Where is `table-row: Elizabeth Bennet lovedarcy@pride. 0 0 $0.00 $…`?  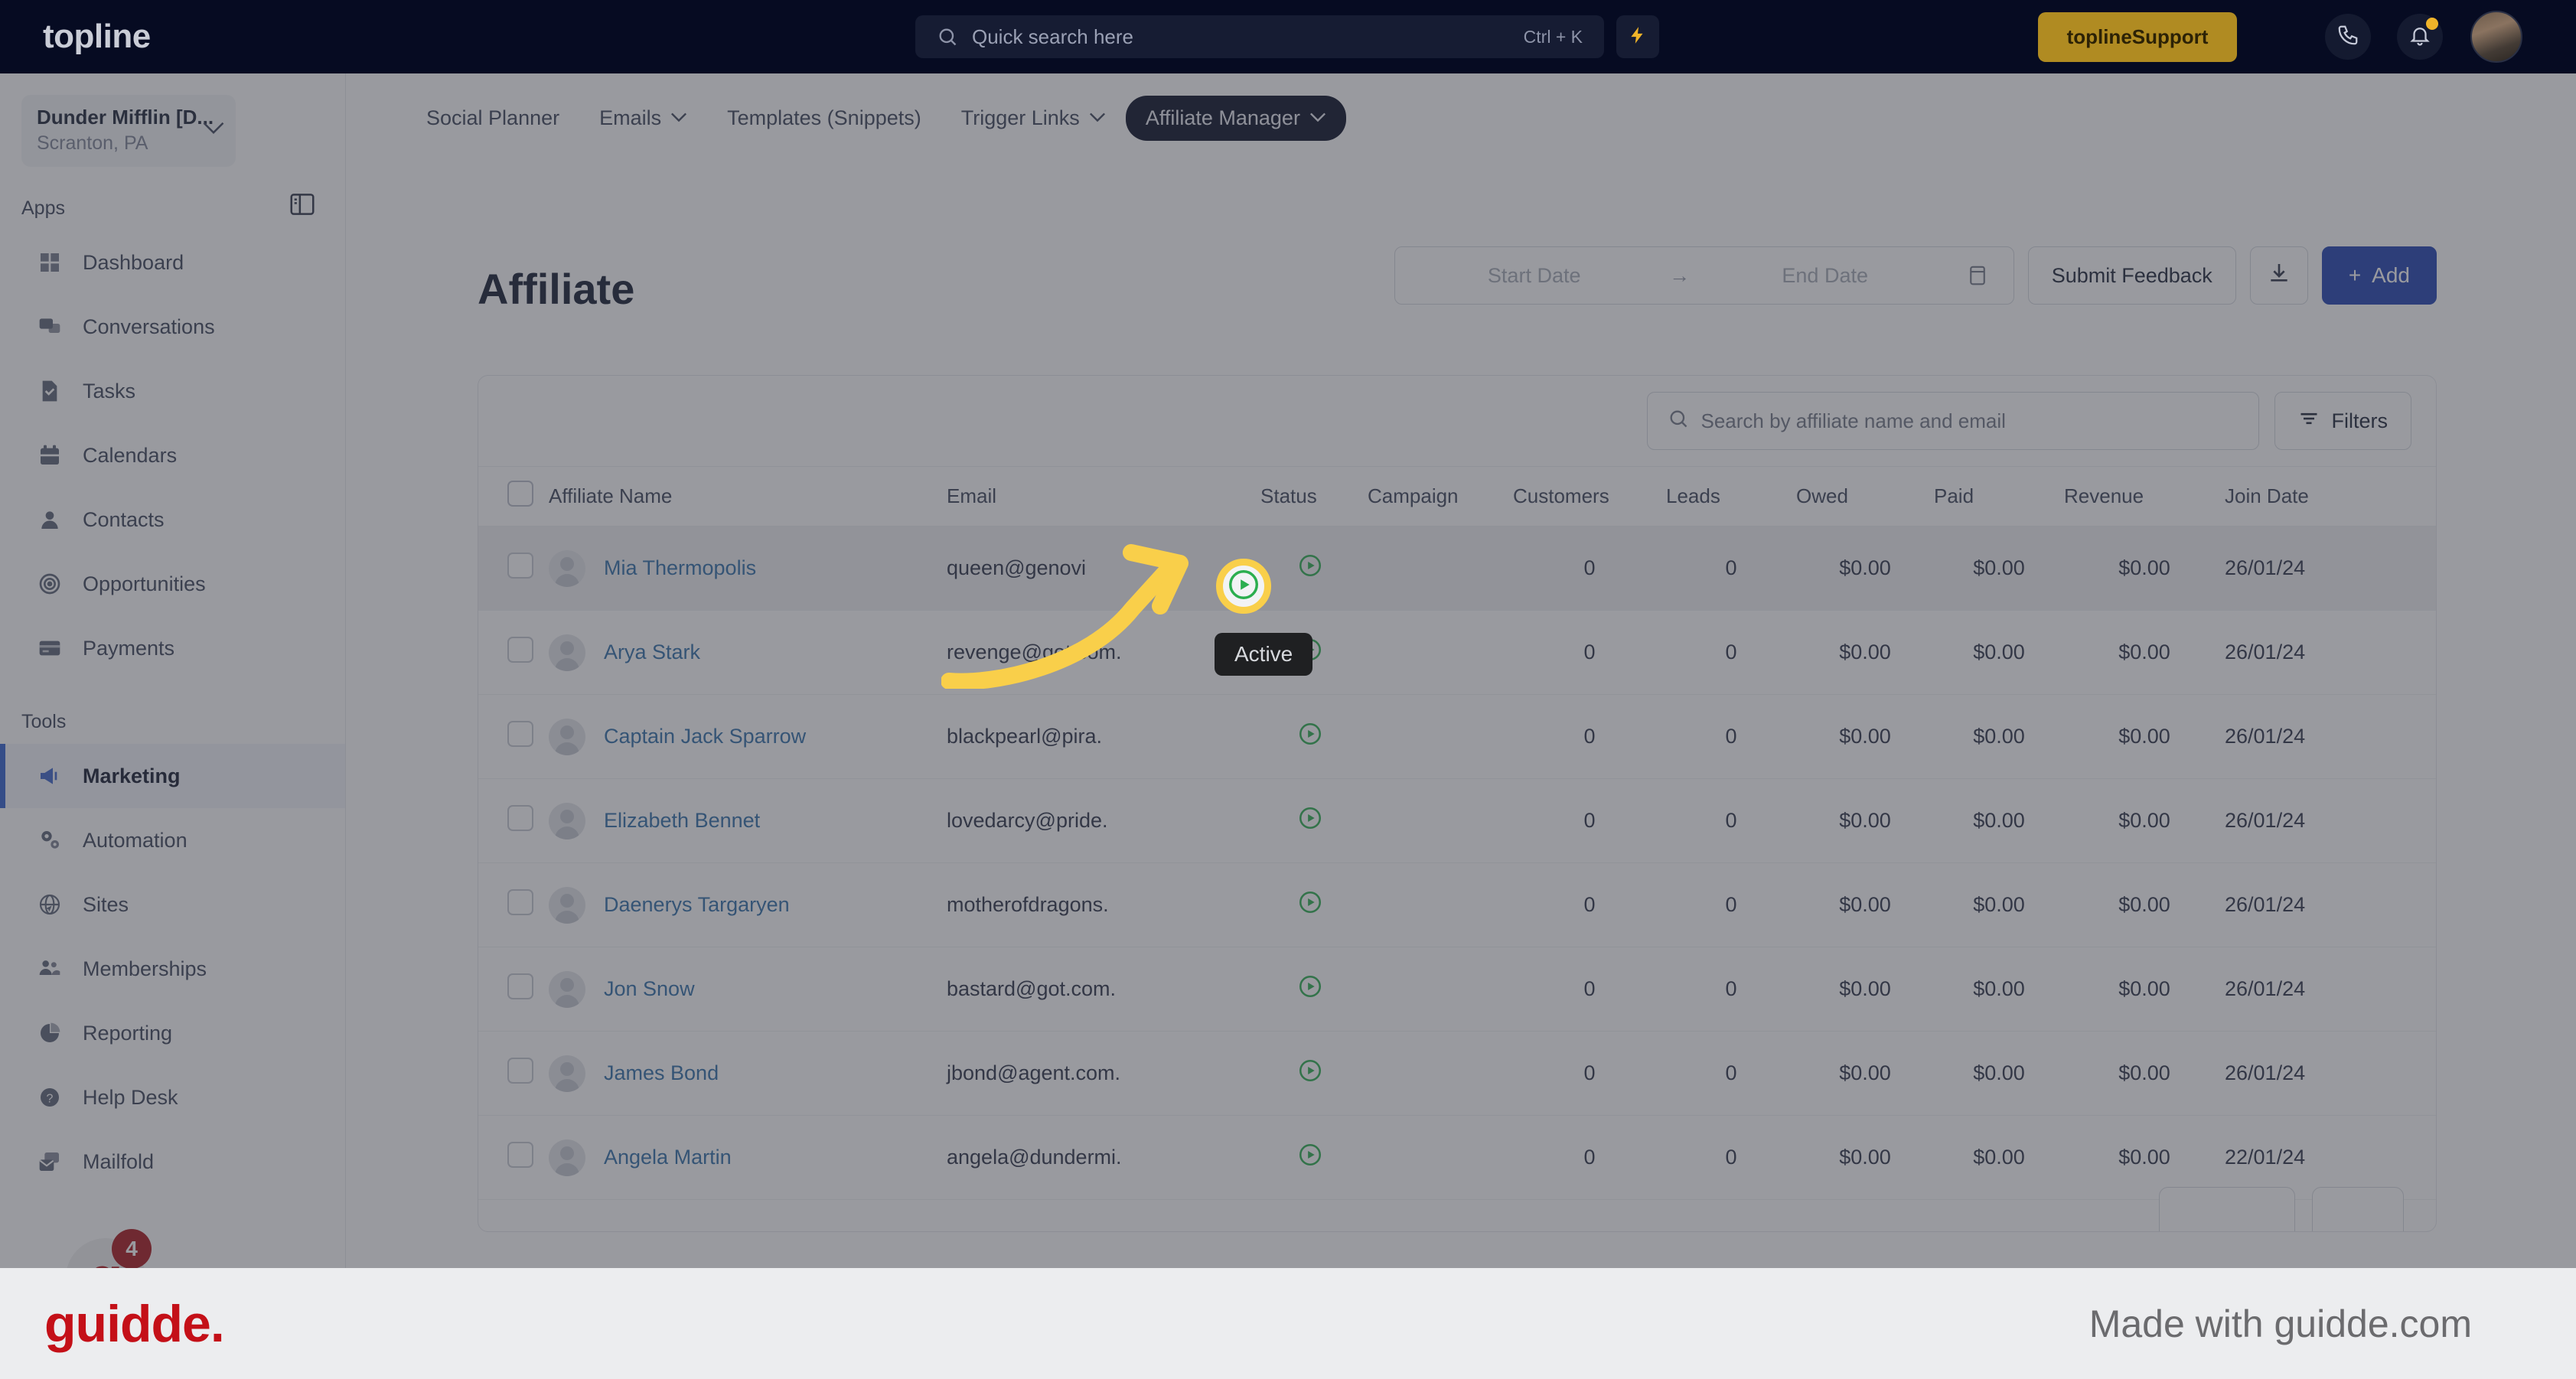 table-row: Elizabeth Bennet lovedarcy@pride. 0 0 $0.00 $… is located at coordinates (1457, 820).